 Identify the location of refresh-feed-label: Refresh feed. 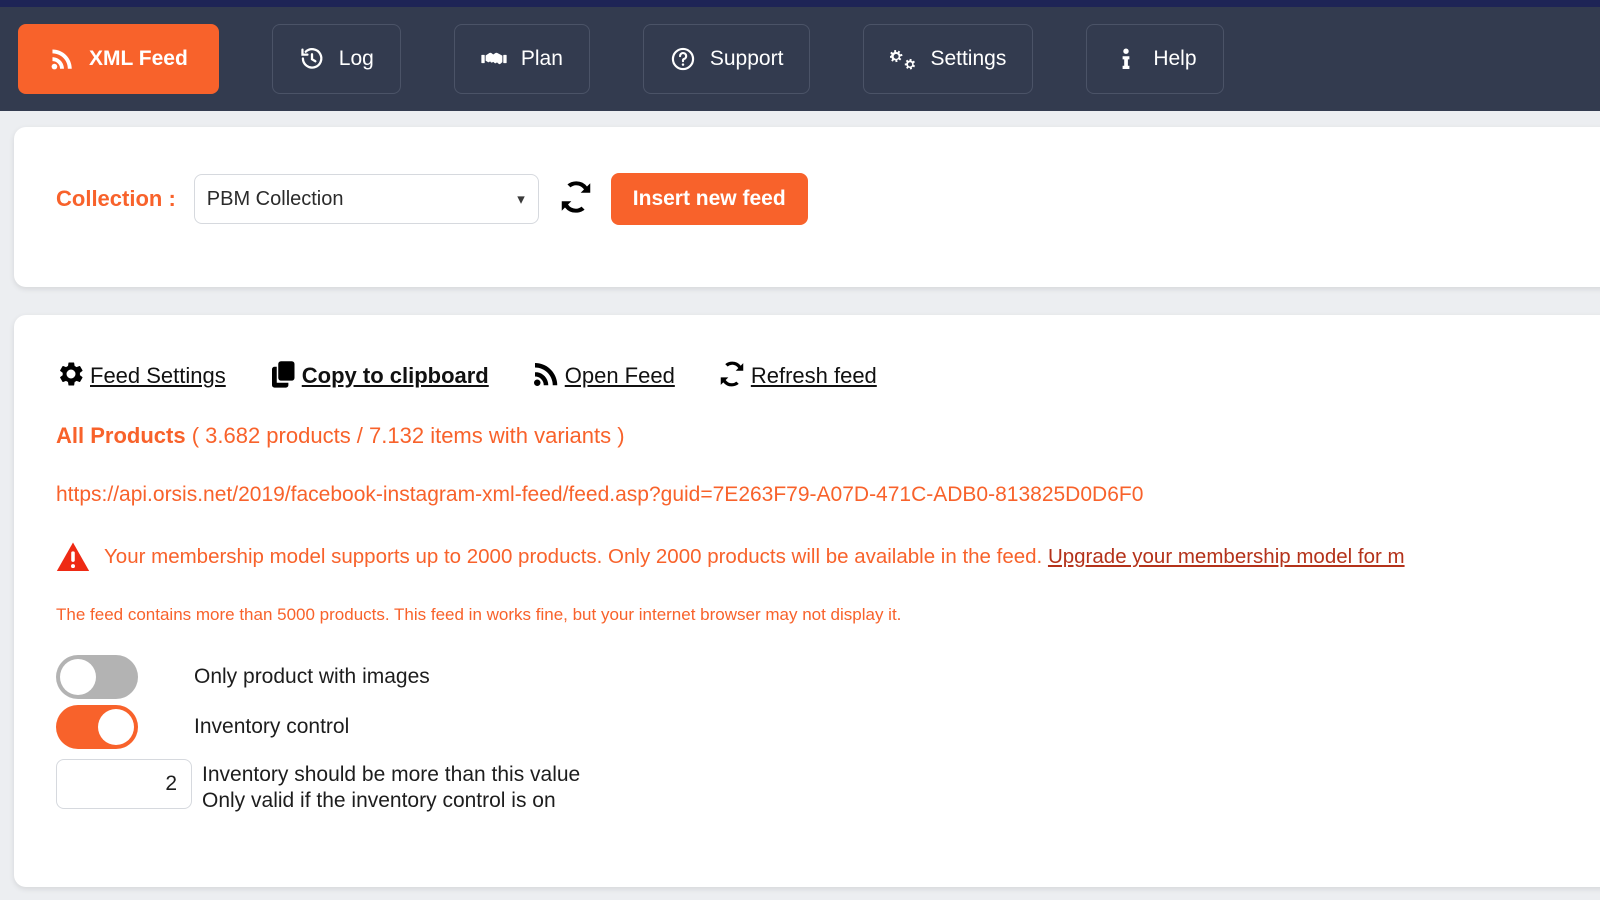
(813, 375).